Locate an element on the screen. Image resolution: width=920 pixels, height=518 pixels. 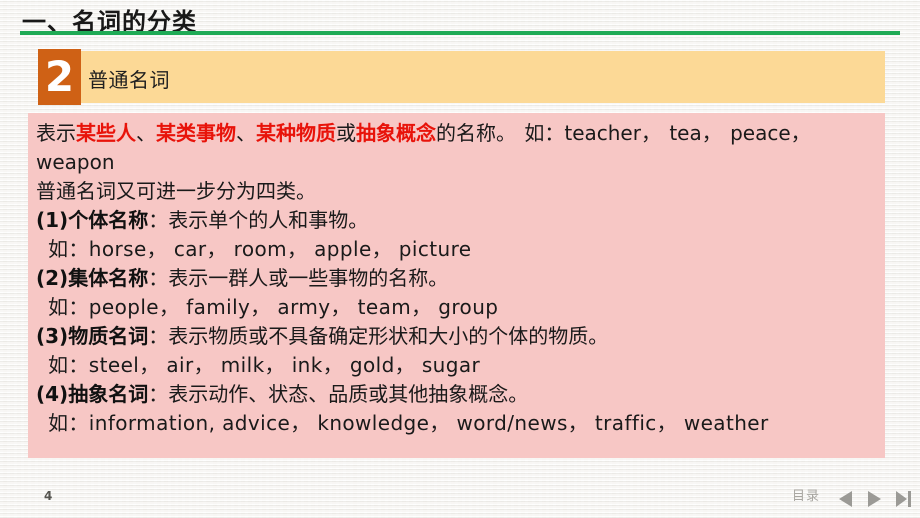
last-slide-button is located at coordinates (903, 499).